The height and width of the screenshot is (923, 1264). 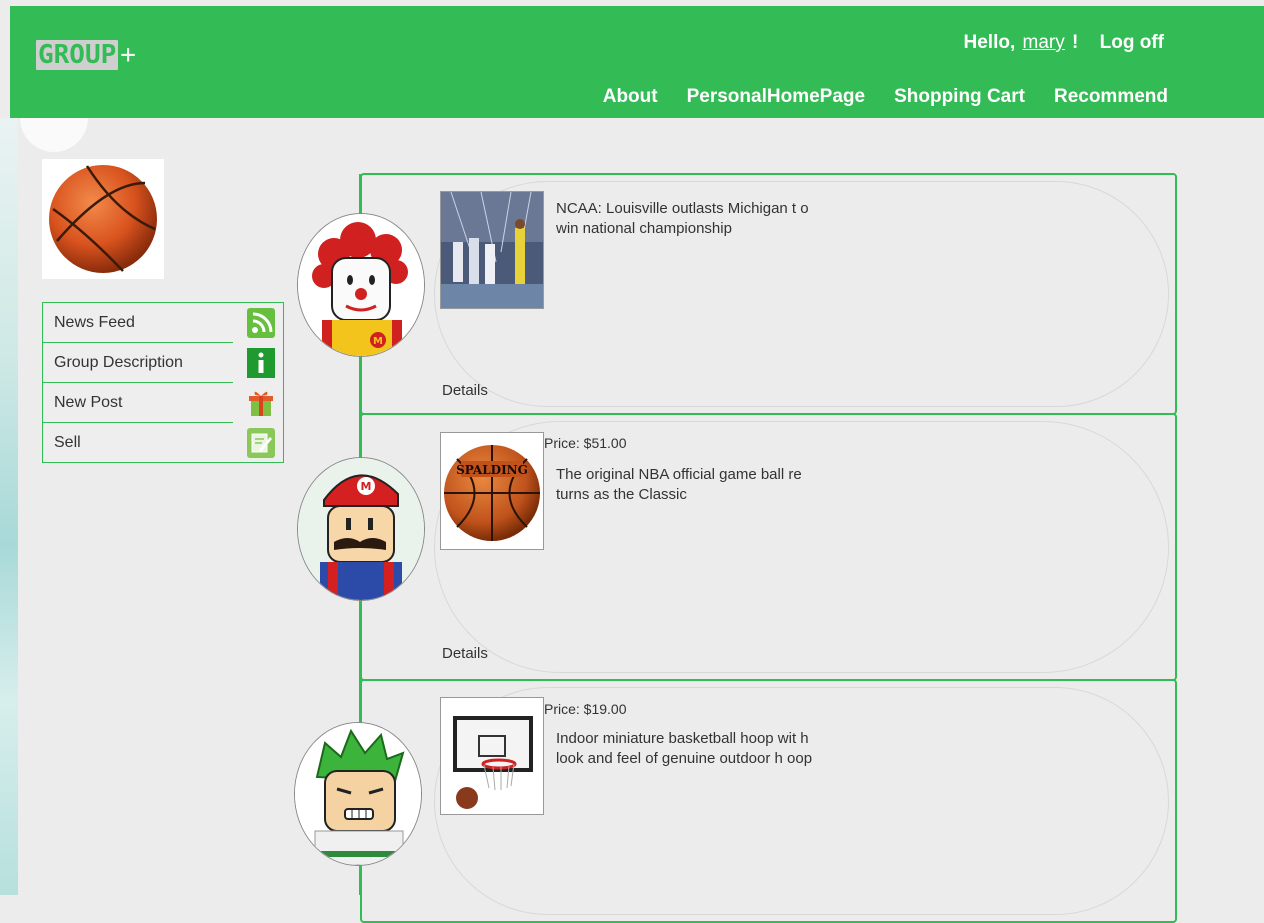 I want to click on basketball-icon, so click(x=103, y=219).